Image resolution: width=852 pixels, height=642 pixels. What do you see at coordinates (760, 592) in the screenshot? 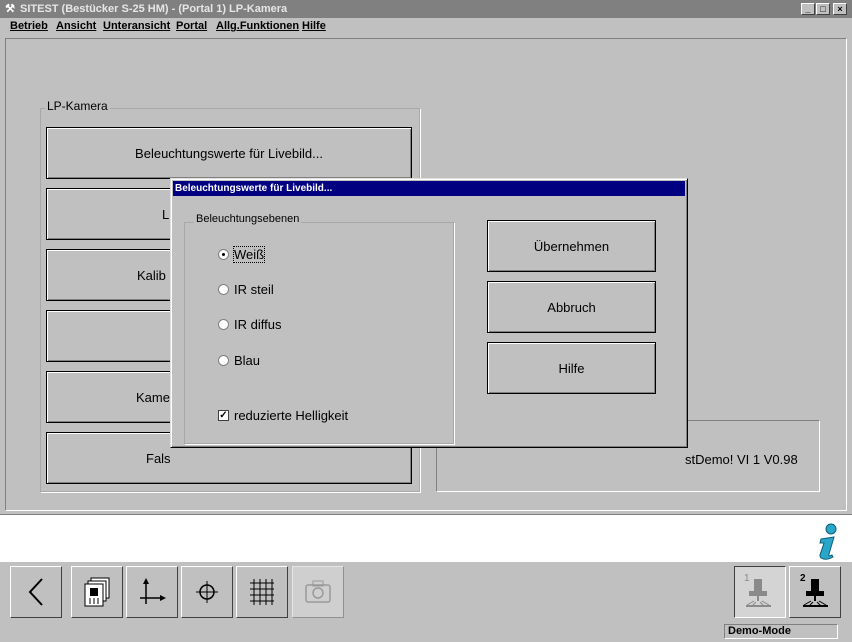
I see `portal-1-button: 1` at bounding box center [760, 592].